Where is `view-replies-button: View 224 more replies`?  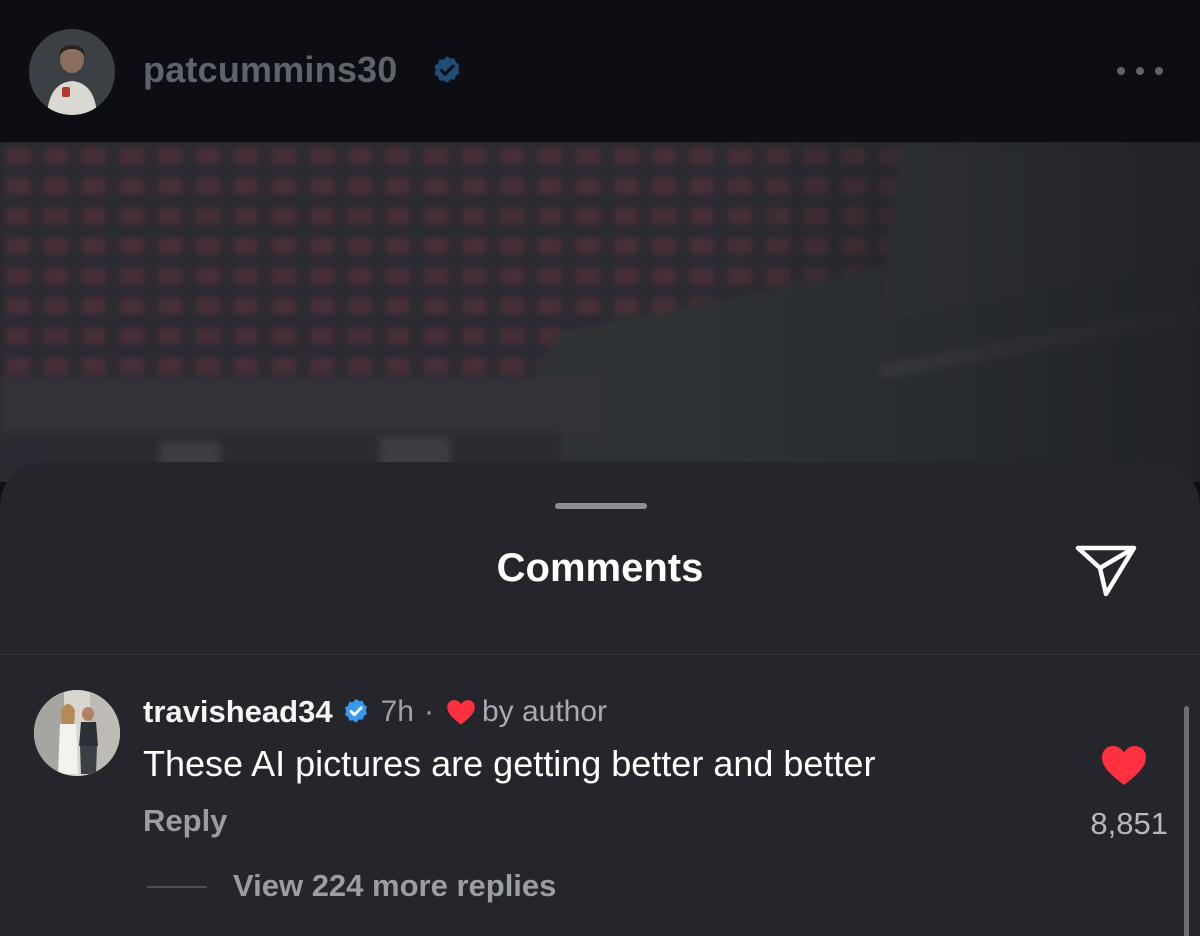 view-replies-button: View 224 more replies is located at coordinates (394, 886).